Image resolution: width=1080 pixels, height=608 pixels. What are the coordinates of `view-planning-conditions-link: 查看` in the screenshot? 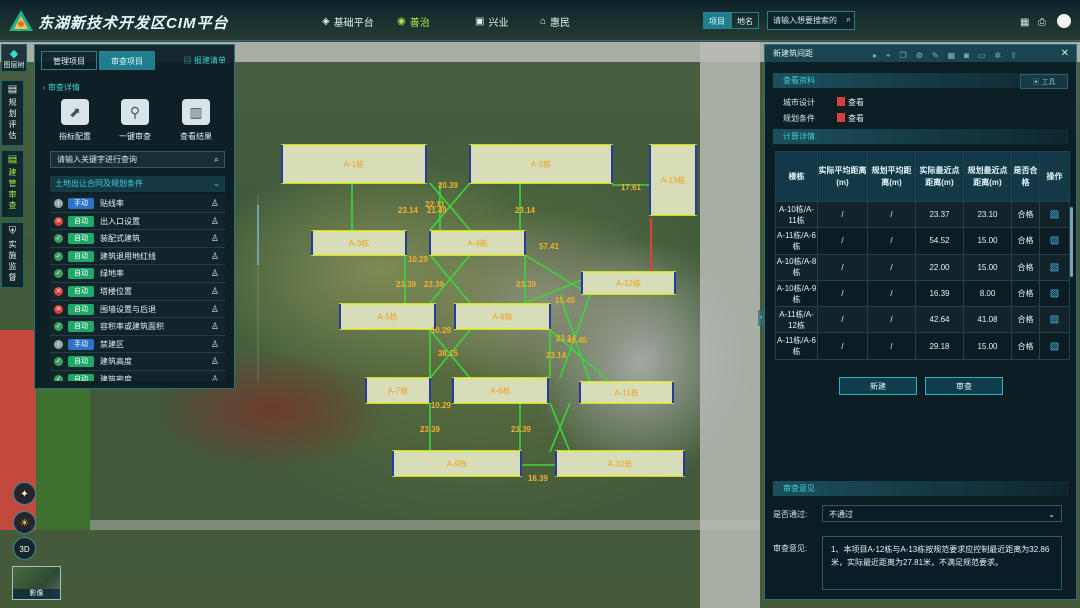 It's located at (850, 118).